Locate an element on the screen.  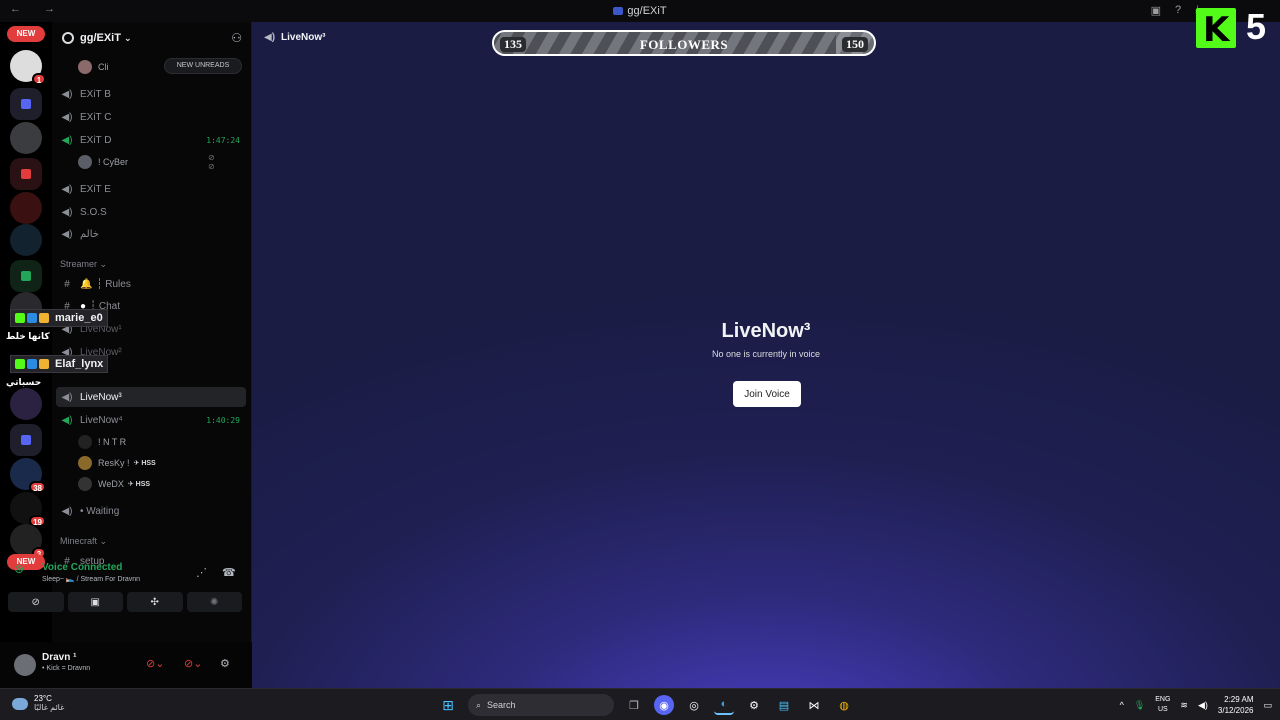
viewer-message: كانها خلط is located at coordinates (28, 336).